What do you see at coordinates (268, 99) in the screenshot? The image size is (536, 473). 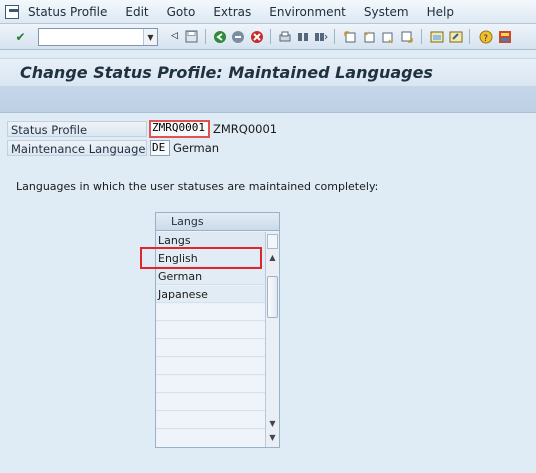 I see `application-toolbar` at bounding box center [268, 99].